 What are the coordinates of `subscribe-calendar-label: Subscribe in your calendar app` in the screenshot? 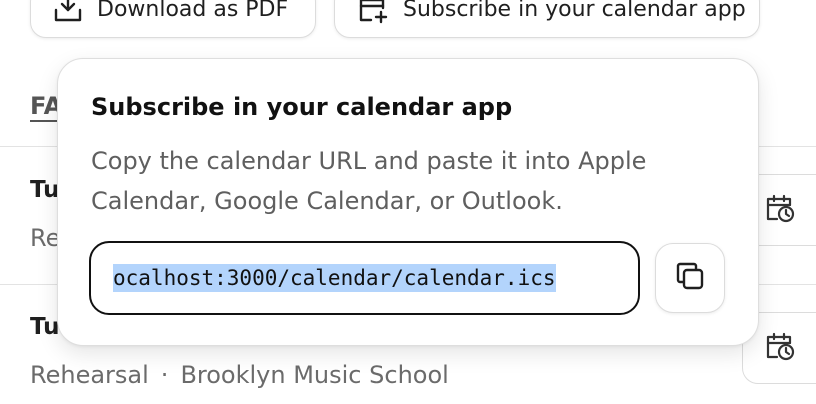 It's located at (574, 11).